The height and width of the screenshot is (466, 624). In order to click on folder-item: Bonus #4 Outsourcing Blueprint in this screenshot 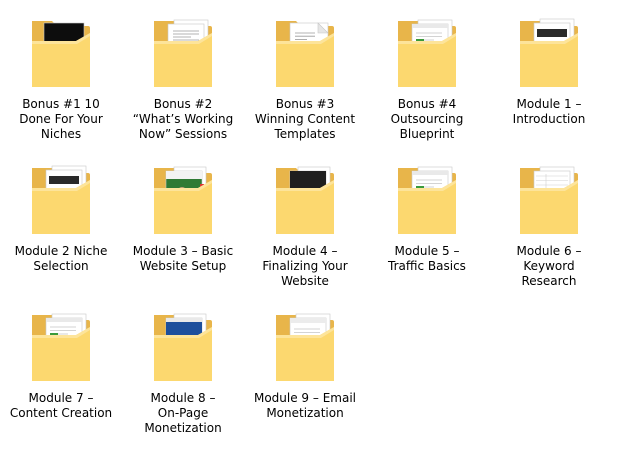, I will do `click(427, 75)`.